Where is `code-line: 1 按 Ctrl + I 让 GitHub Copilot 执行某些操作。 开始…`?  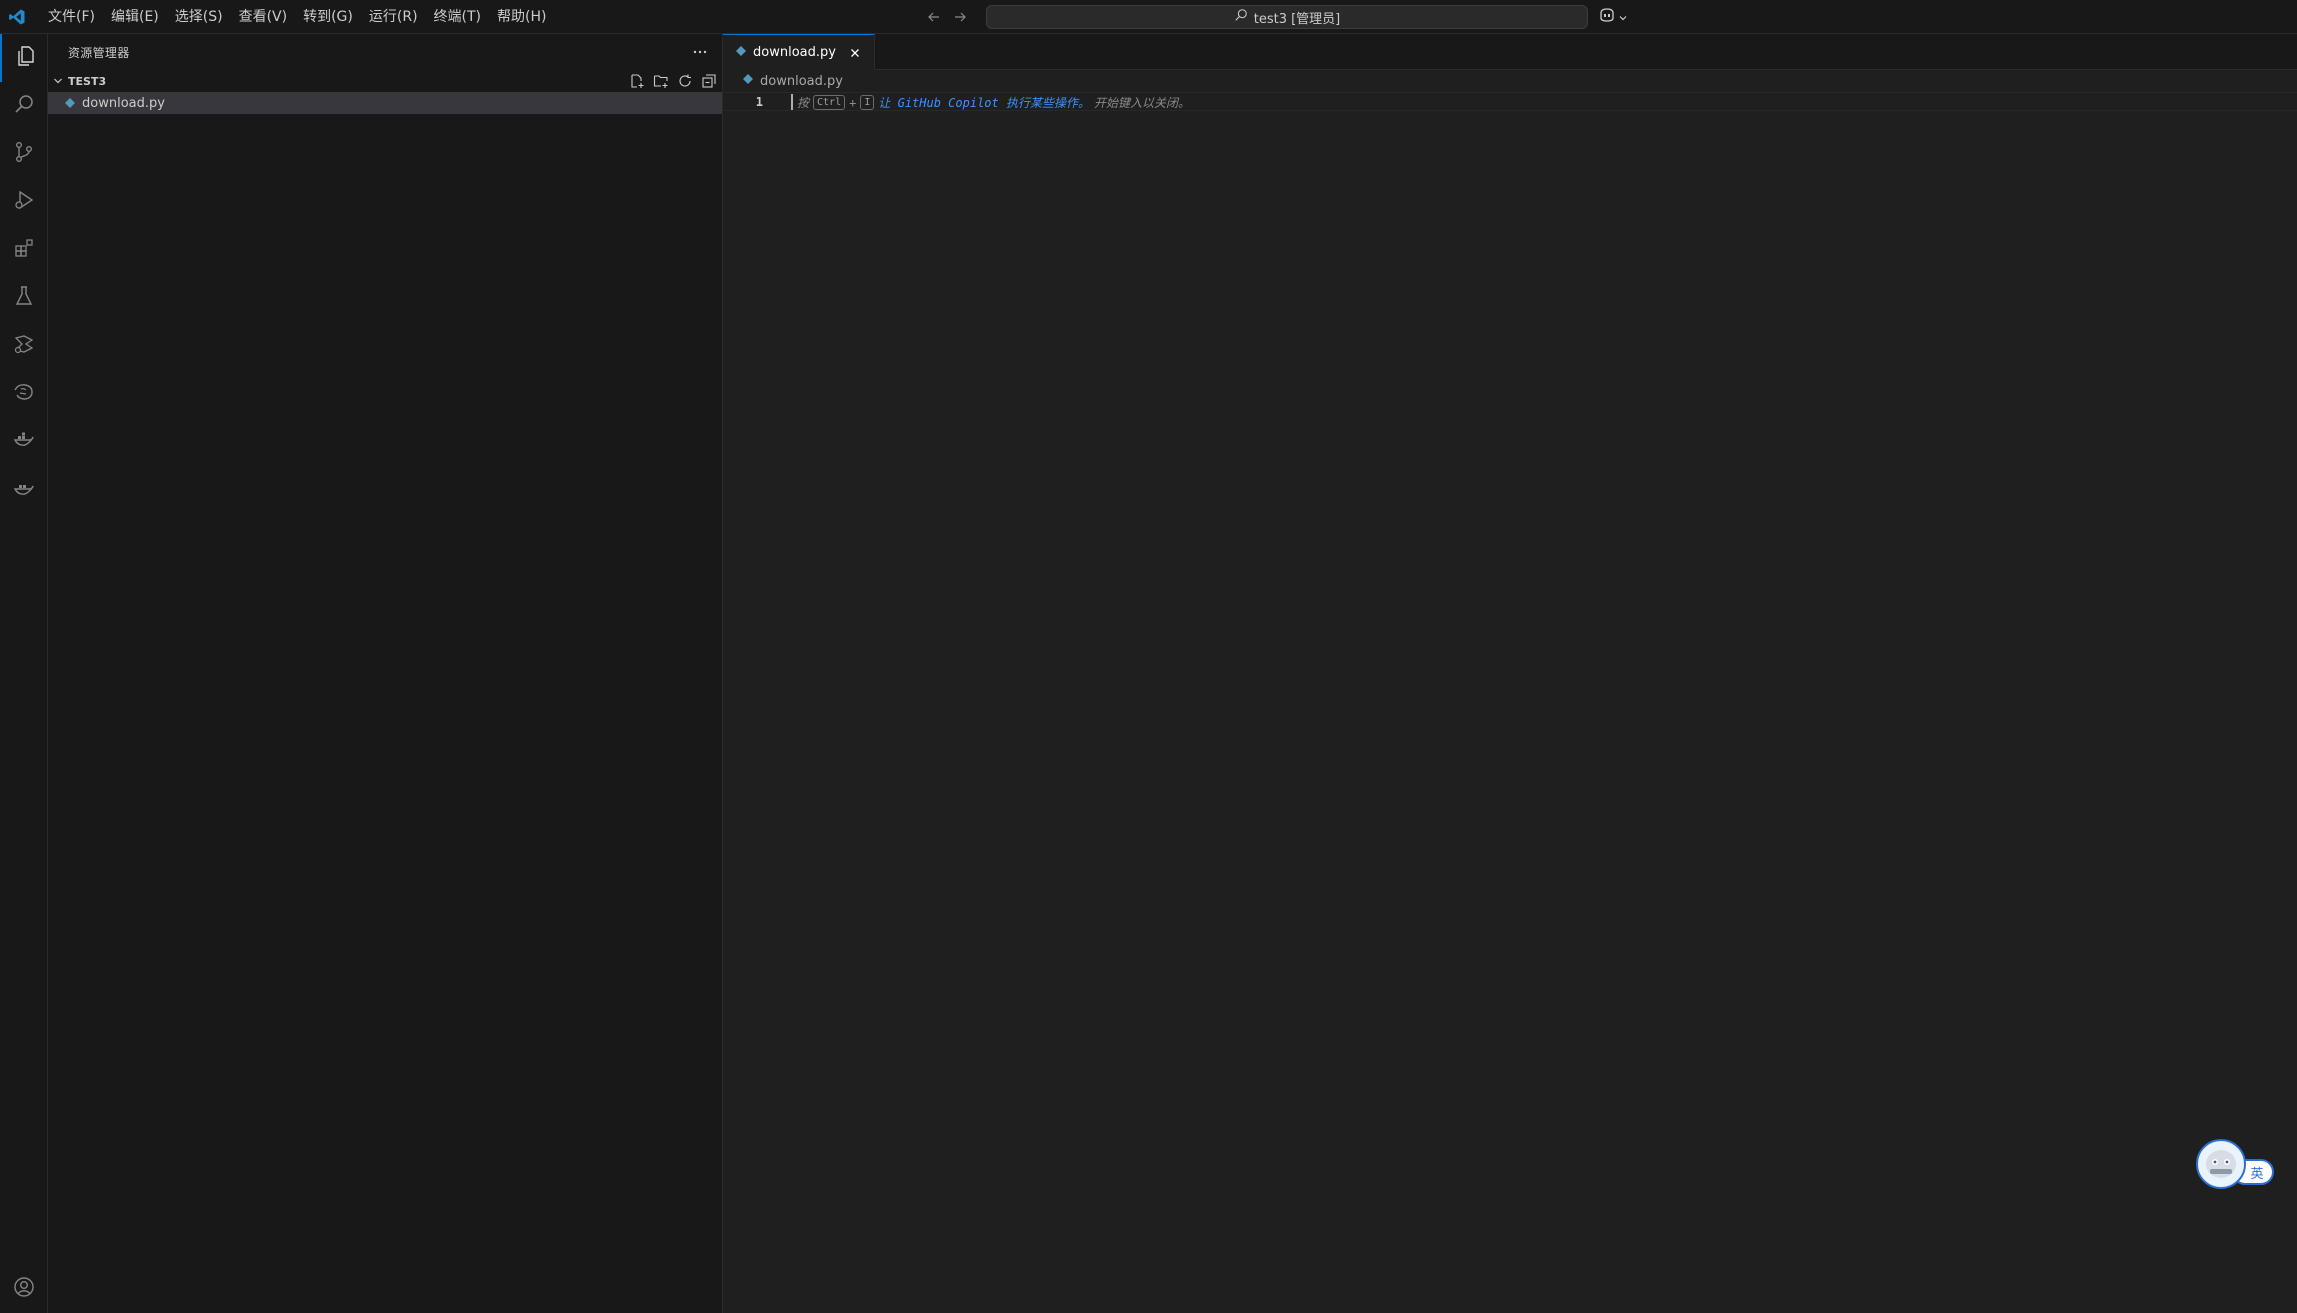
code-line: 1 按 Ctrl + I 让 GitHub Copilot 执行某些操作。 开始… is located at coordinates (1510, 101).